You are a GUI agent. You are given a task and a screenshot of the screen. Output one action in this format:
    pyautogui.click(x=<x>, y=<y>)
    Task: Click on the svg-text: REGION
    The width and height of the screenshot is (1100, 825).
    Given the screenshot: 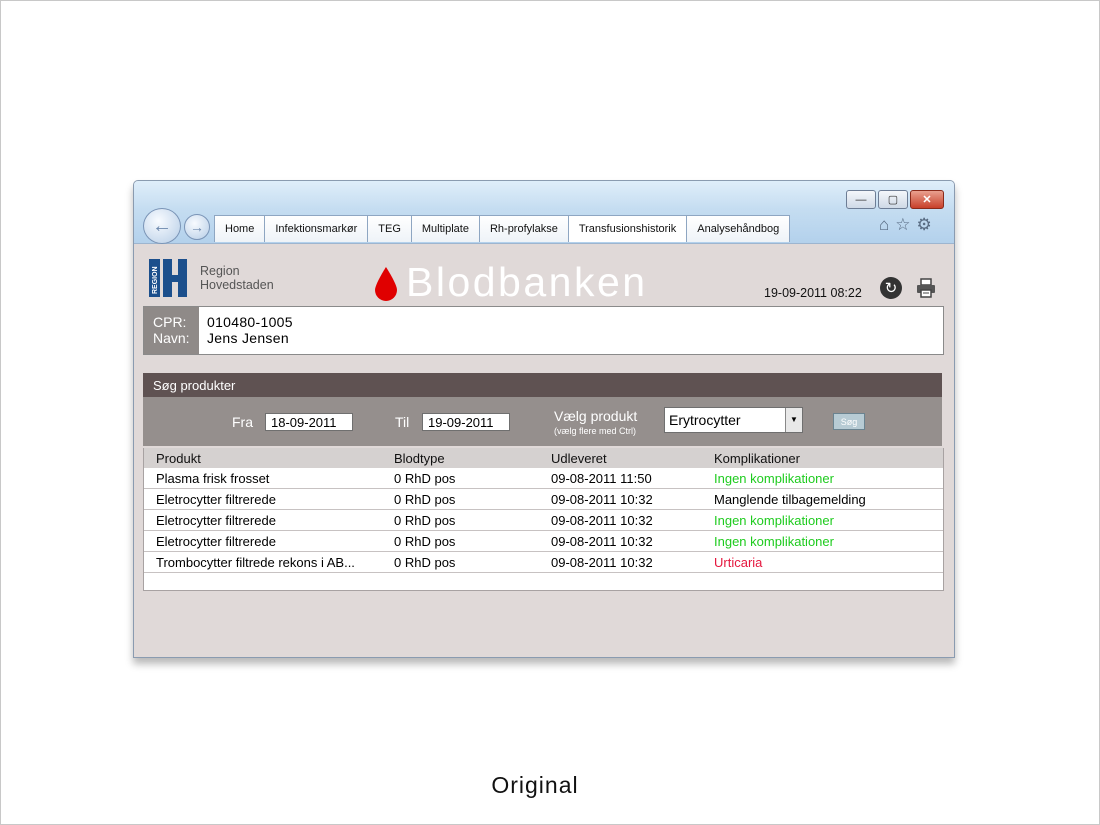 What is the action you would take?
    pyautogui.click(x=155, y=280)
    